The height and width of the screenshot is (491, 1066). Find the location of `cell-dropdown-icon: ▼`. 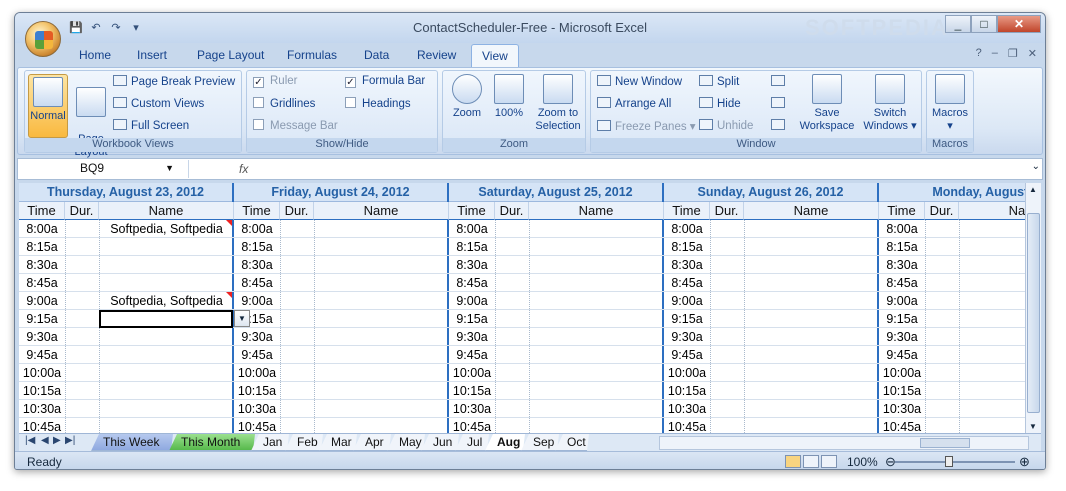

cell-dropdown-icon: ▼ is located at coordinates (242, 318).